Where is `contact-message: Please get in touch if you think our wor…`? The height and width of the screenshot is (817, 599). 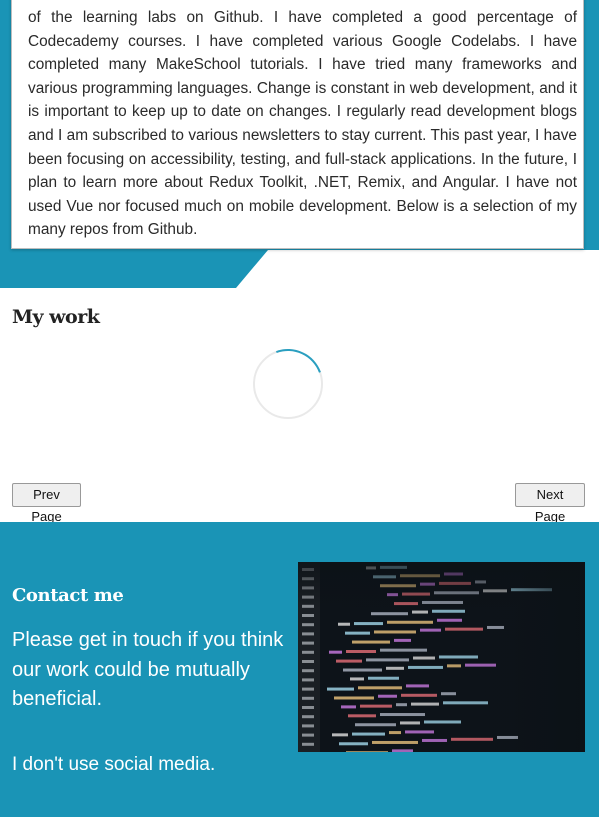
contact-message: Please get in touch if you think our wor… is located at coordinates (148, 669).